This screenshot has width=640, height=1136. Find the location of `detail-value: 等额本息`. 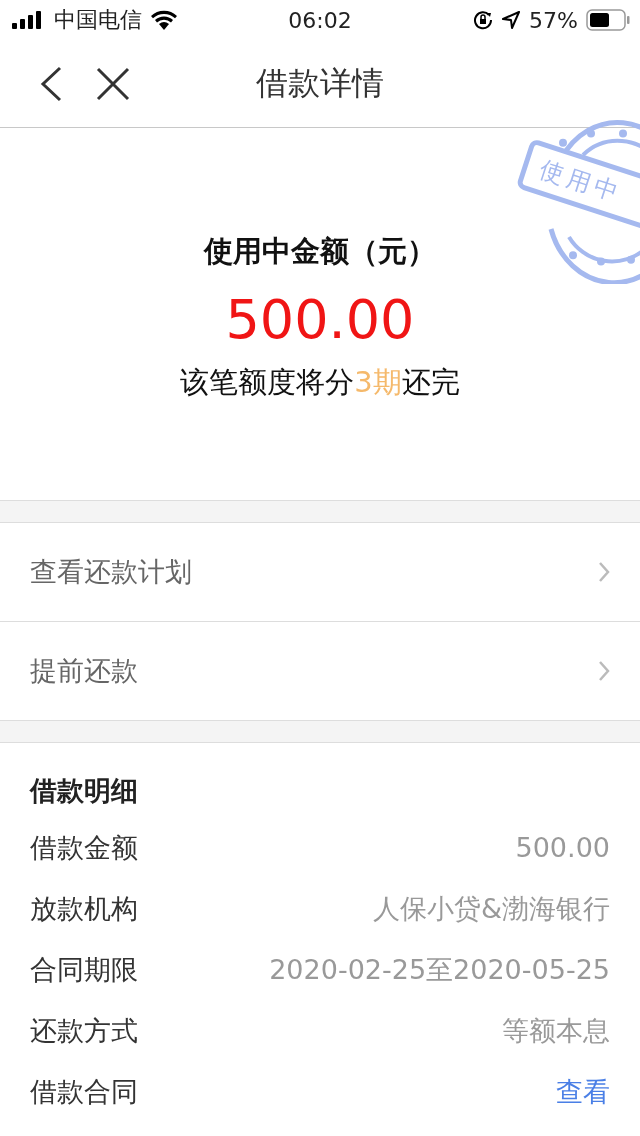

detail-value: 等额本息 is located at coordinates (556, 1030).